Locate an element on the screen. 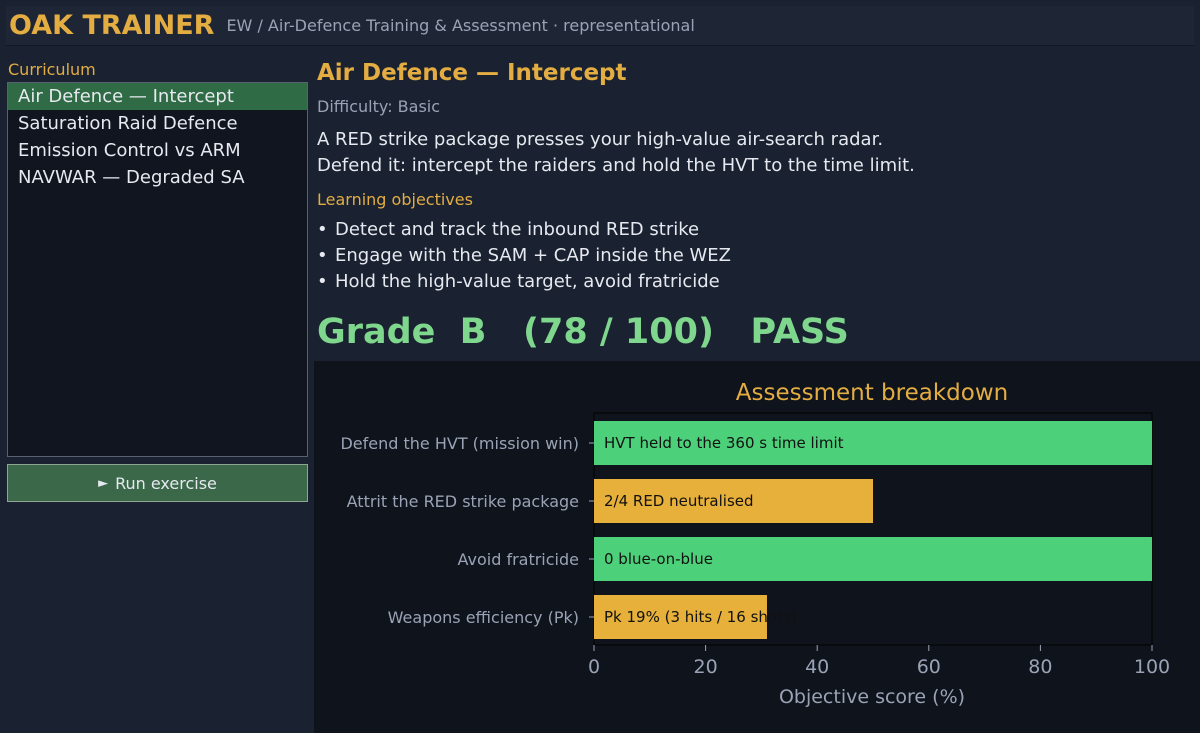  grade-summary: Grade B (78 / 100) PASS is located at coordinates (583, 332).